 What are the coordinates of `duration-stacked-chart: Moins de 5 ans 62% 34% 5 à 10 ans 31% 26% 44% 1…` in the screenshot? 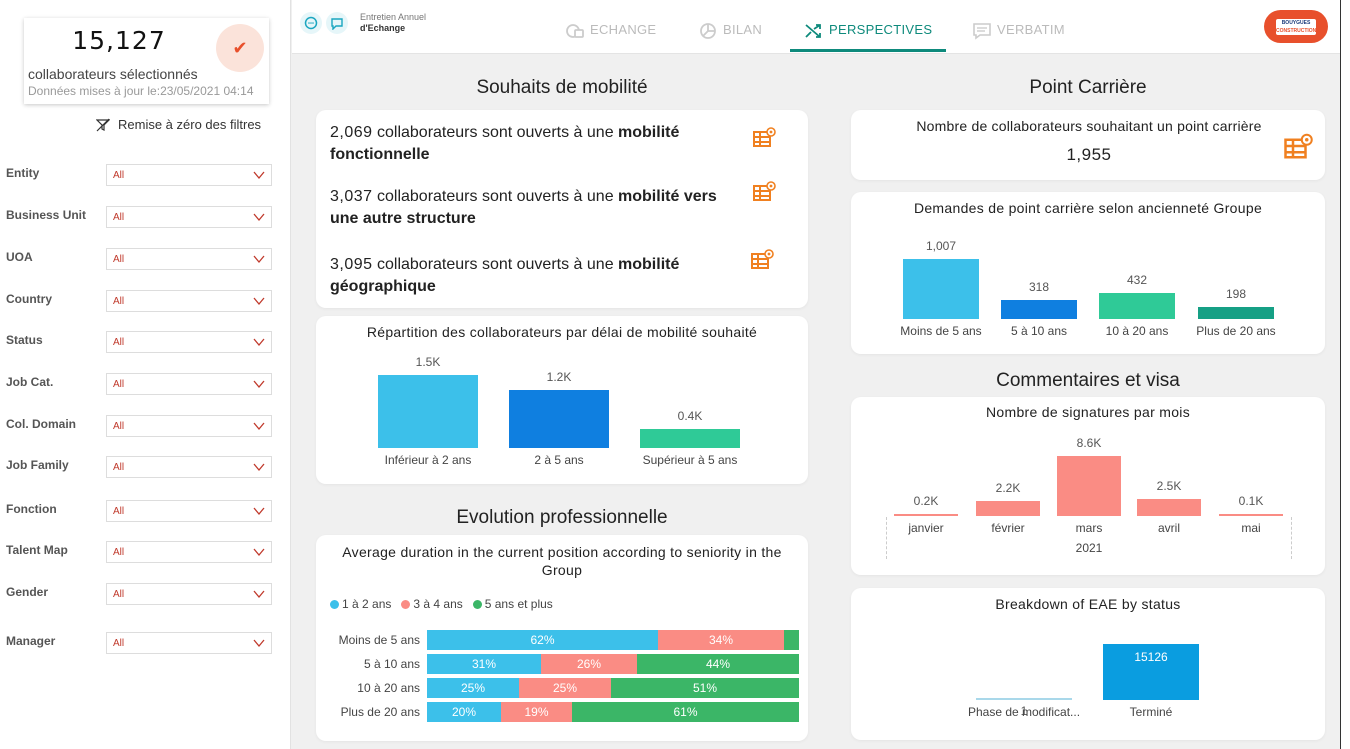 It's located at (562, 680).